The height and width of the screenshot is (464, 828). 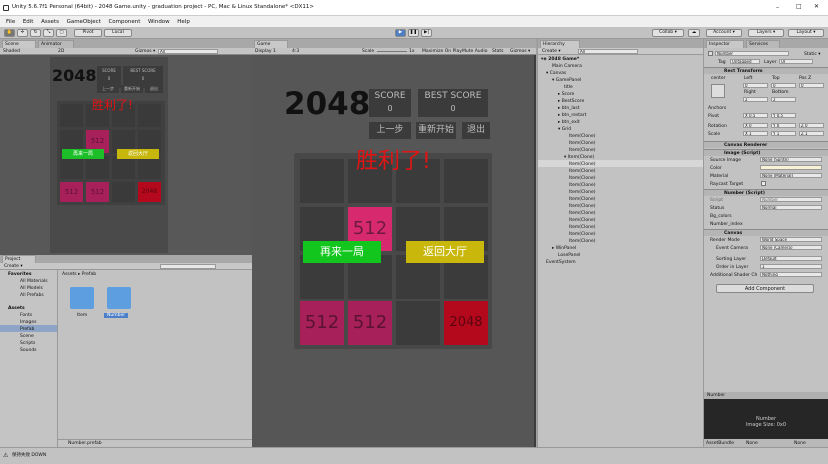 I want to click on prefab-item-label: Item, so click(x=82, y=315).